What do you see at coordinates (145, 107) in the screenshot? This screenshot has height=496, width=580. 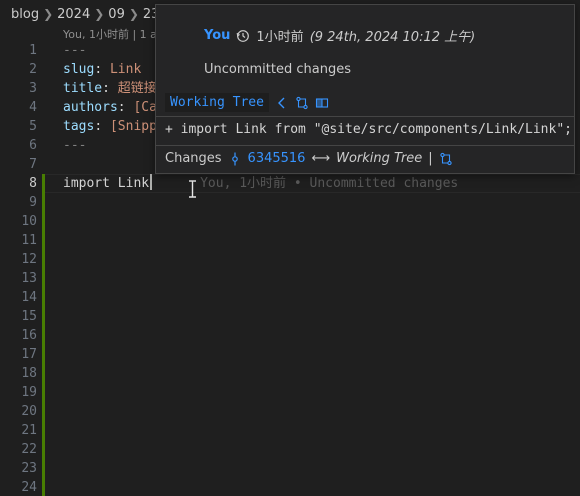 I see `code-token: [Ca` at bounding box center [145, 107].